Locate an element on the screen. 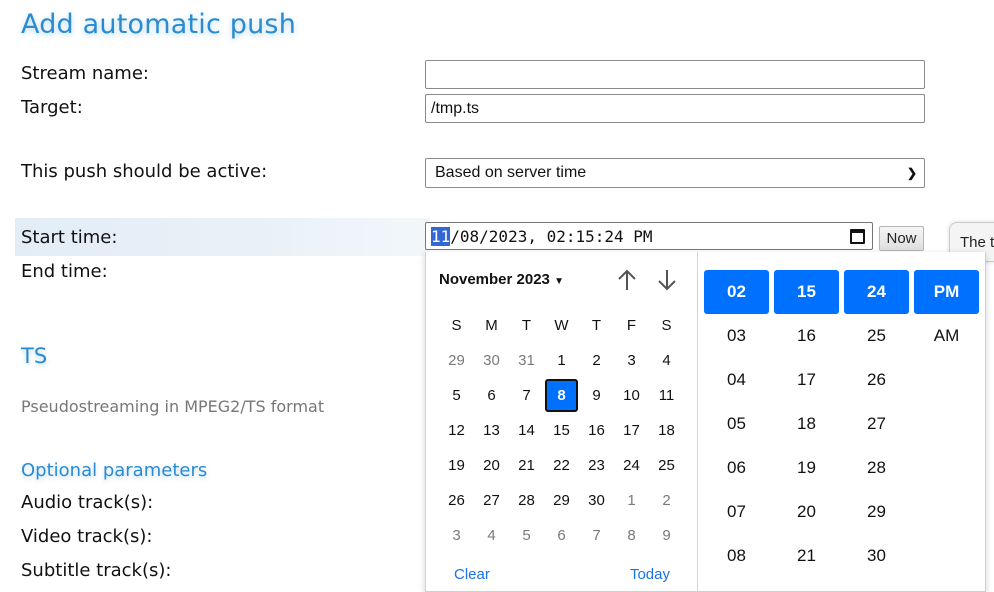 The width and height of the screenshot is (994, 592). calendar-week-row: 26 27 28 29 30 1 2 is located at coordinates (565, 500).